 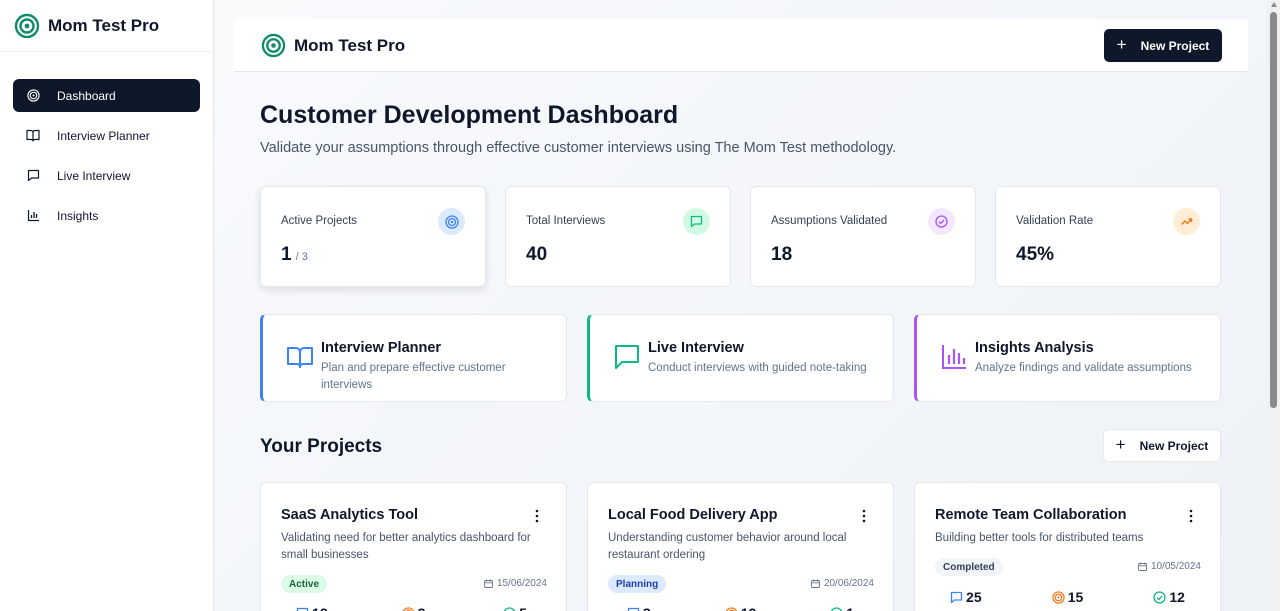 I want to click on top-header: Mom Test Pro + New Project, so click(x=741, y=45).